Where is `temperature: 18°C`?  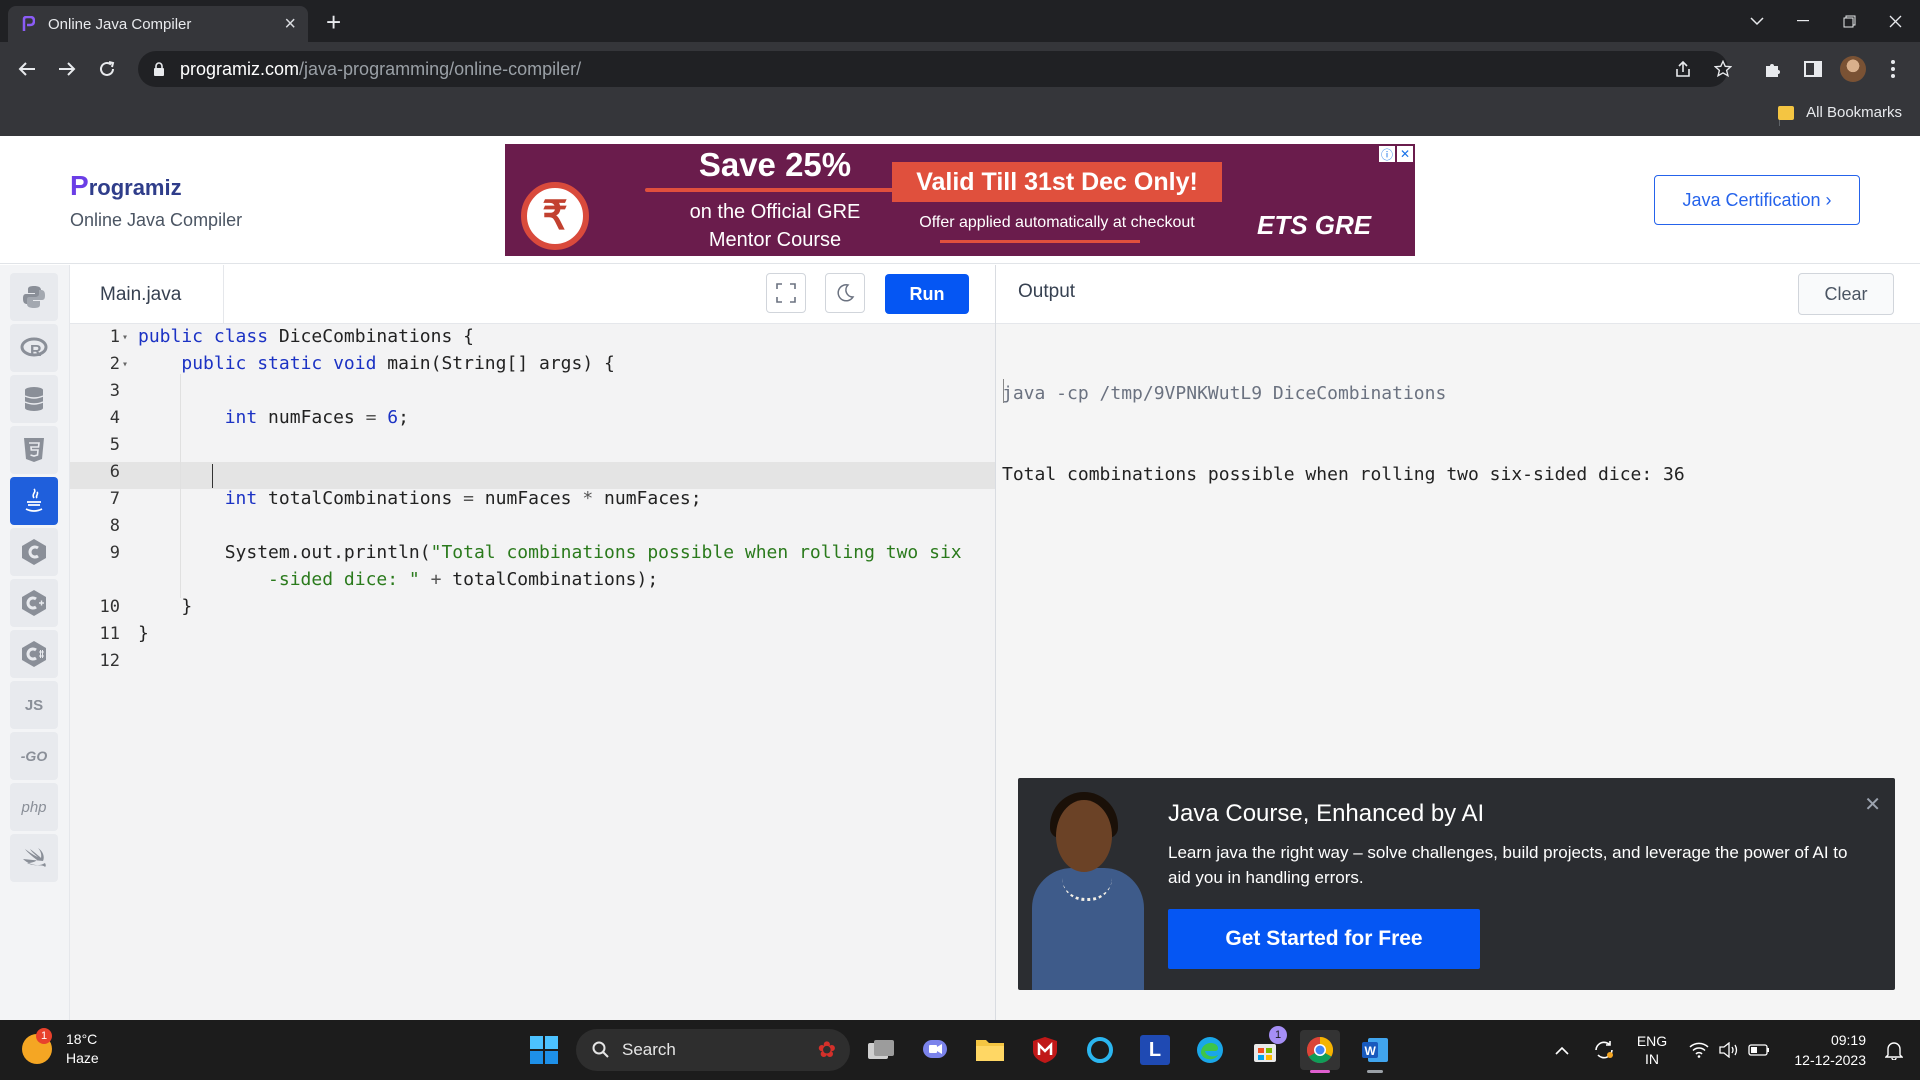
temperature: 18°C is located at coordinates (82, 1039).